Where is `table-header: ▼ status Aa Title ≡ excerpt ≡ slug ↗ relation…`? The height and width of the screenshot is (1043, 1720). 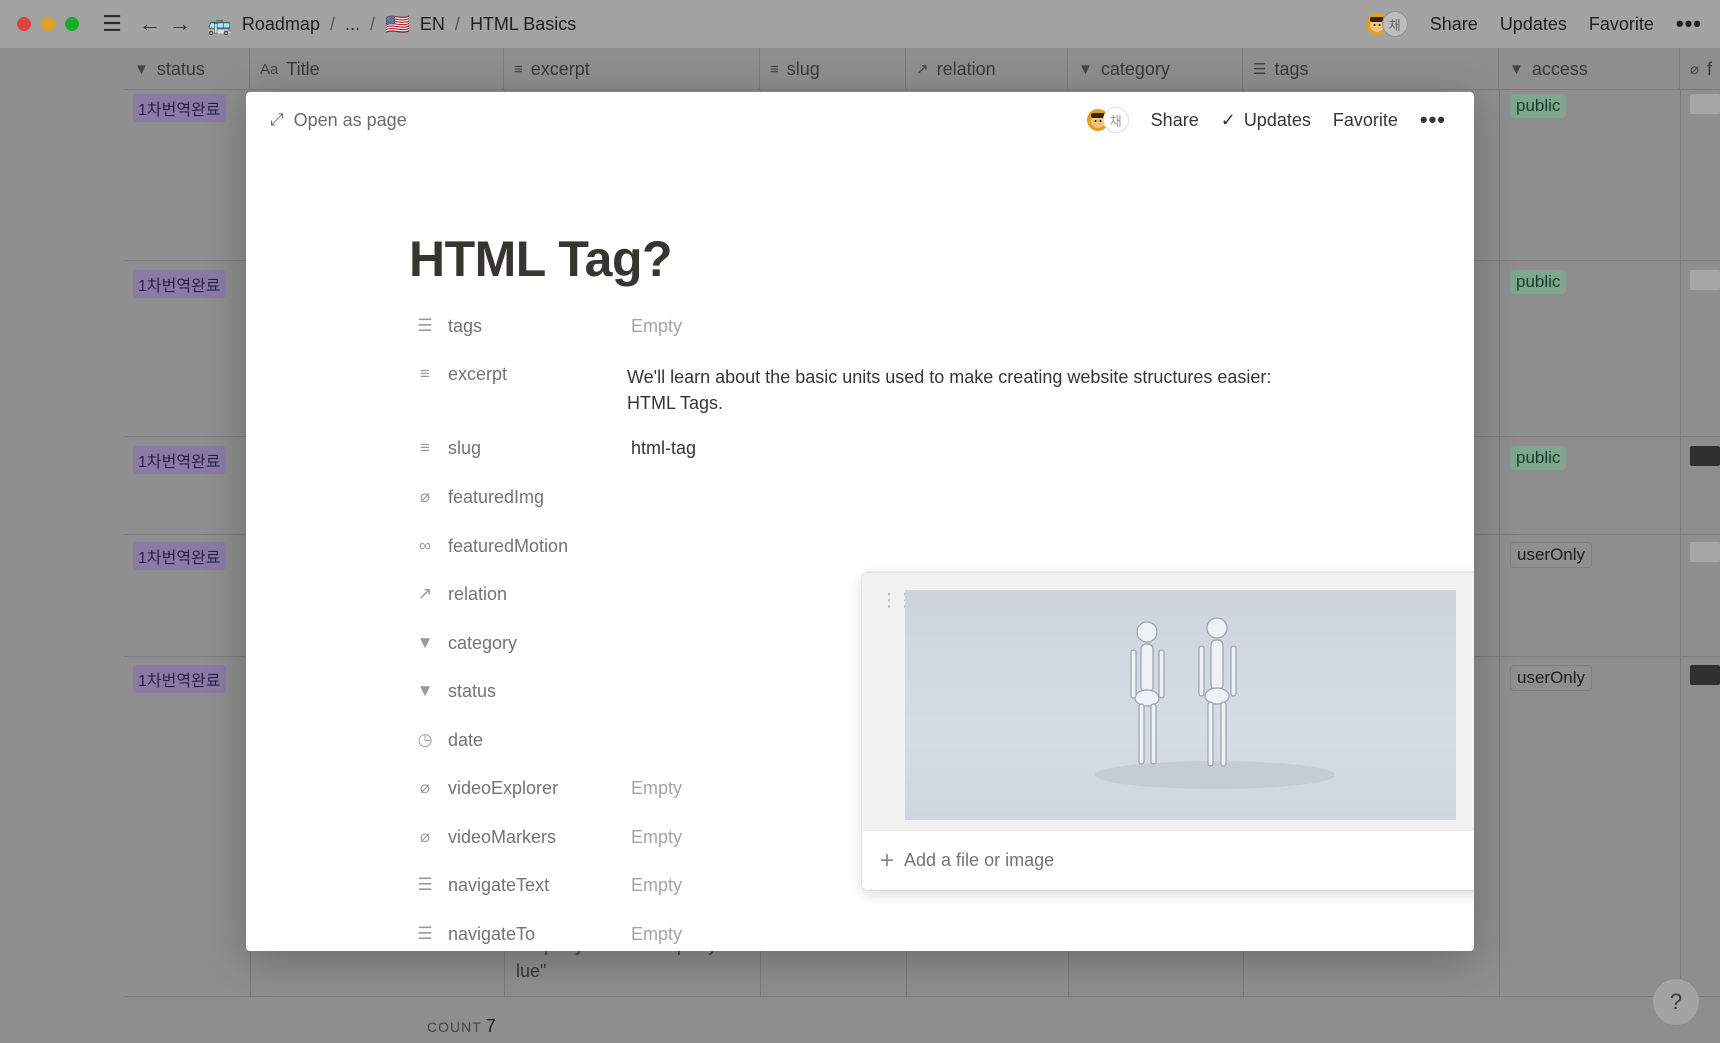 table-header: ▼ status Aa Title ≡ excerpt ≡ slug ↗ relation… is located at coordinates (922, 69).